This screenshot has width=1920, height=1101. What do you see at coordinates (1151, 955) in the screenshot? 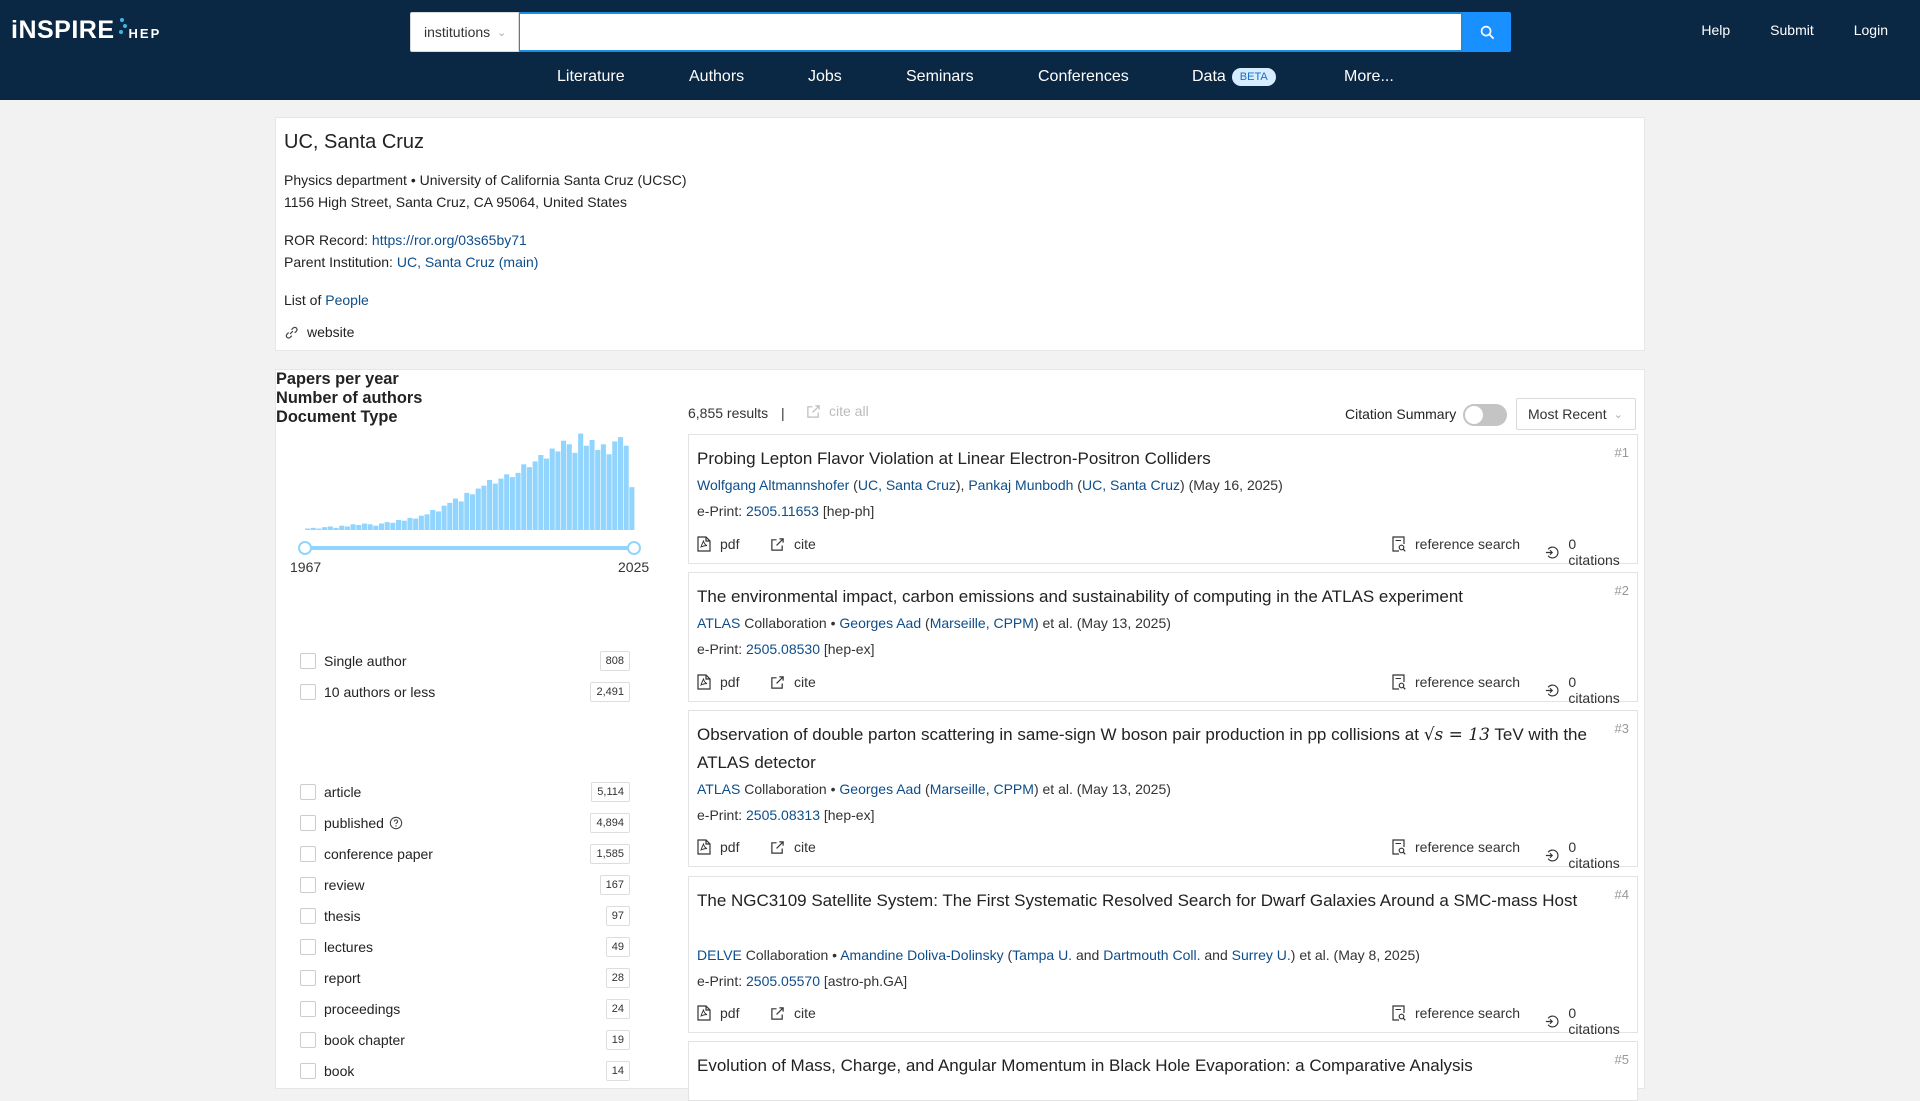
I see `affiliation-link: Dartmouth Coll.` at bounding box center [1151, 955].